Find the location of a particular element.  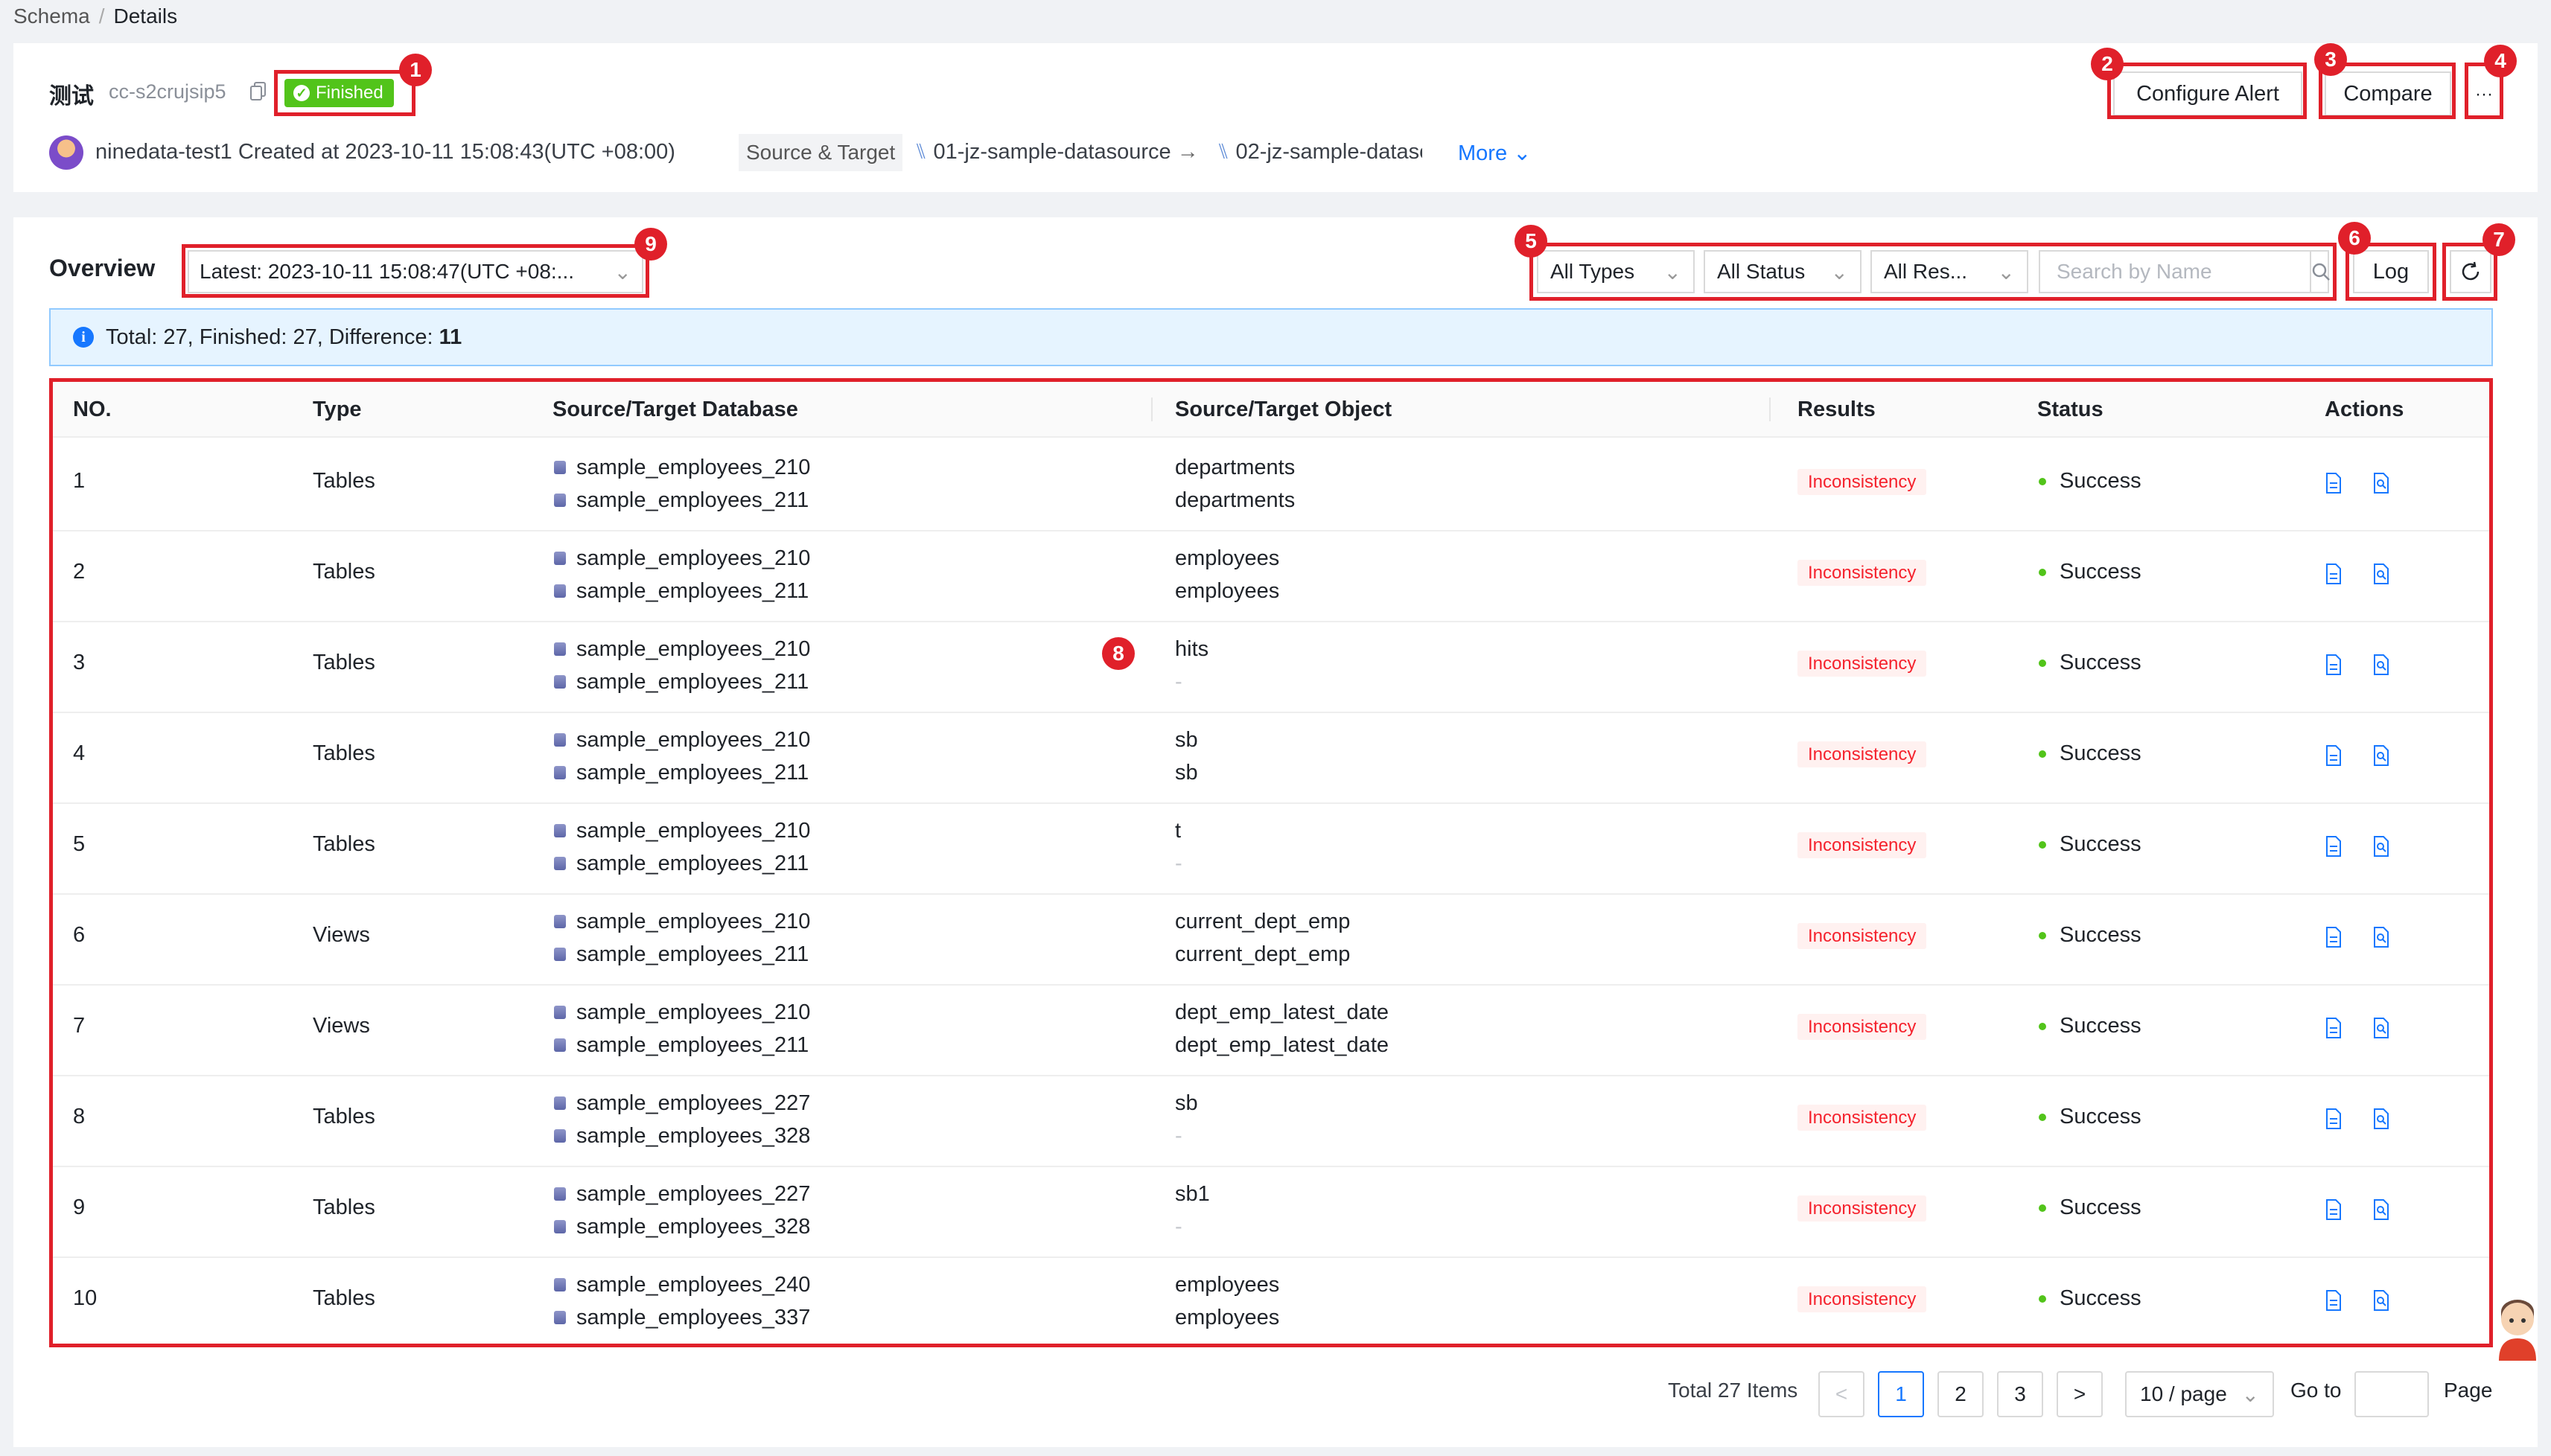

info-icon: i is located at coordinates (83, 337).